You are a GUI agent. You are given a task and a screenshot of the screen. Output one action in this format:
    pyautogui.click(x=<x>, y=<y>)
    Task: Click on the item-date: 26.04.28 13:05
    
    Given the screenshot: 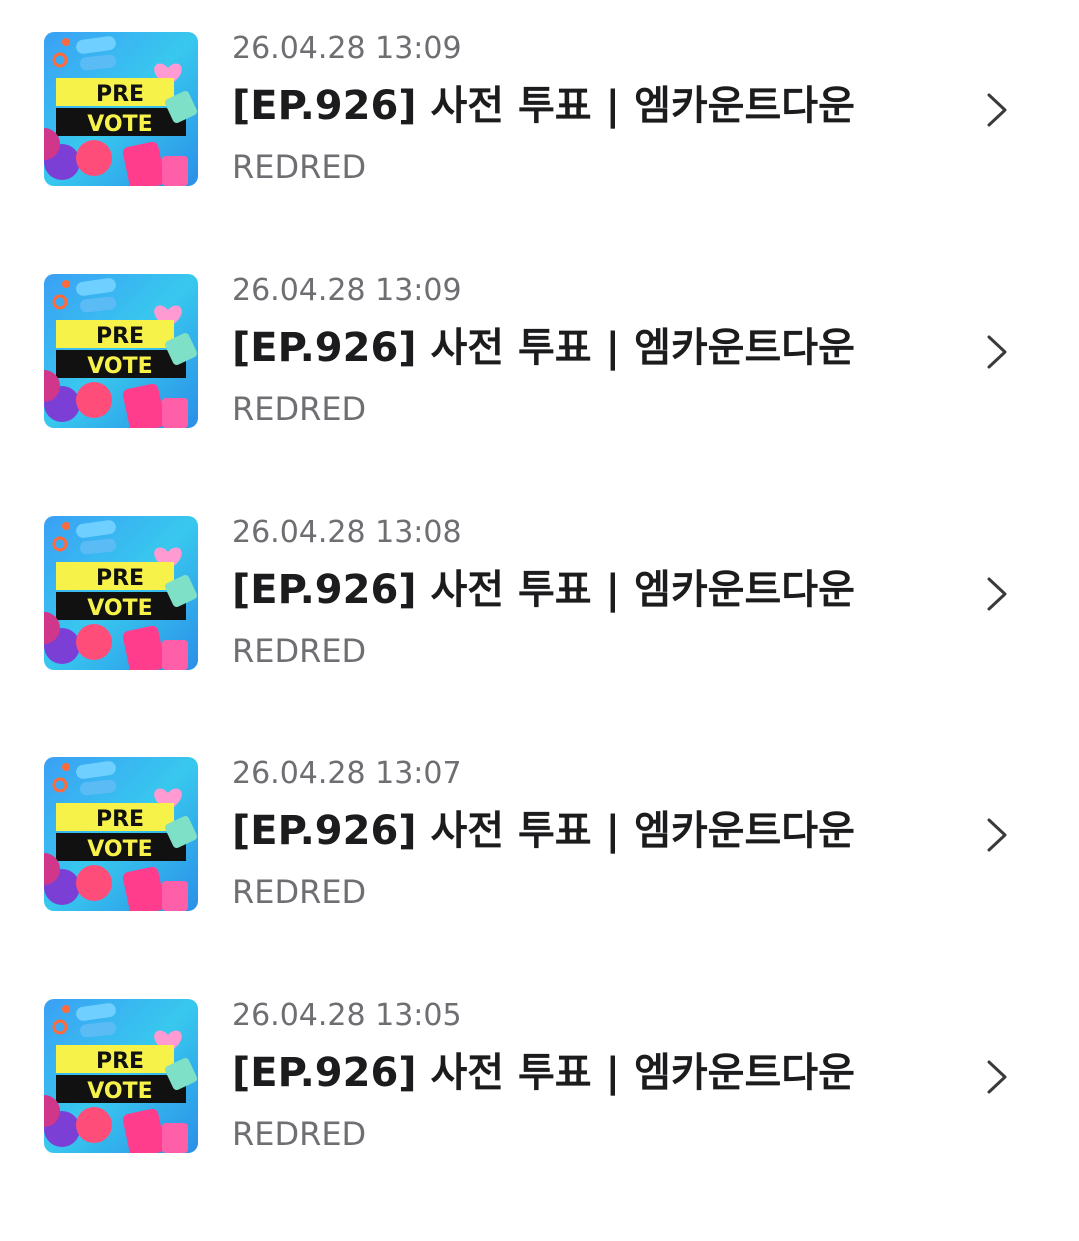 What is the action you would take?
    pyautogui.click(x=347, y=1015)
    